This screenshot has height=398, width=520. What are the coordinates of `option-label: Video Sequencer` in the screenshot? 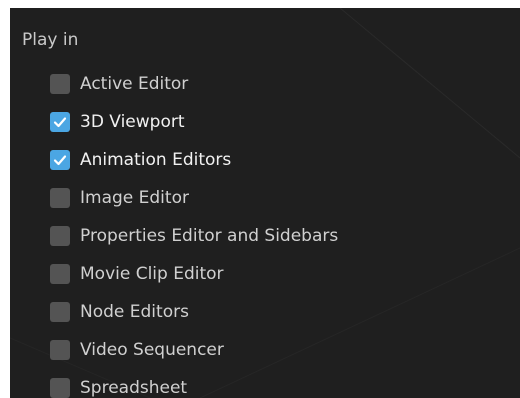 It's located at (152, 350).